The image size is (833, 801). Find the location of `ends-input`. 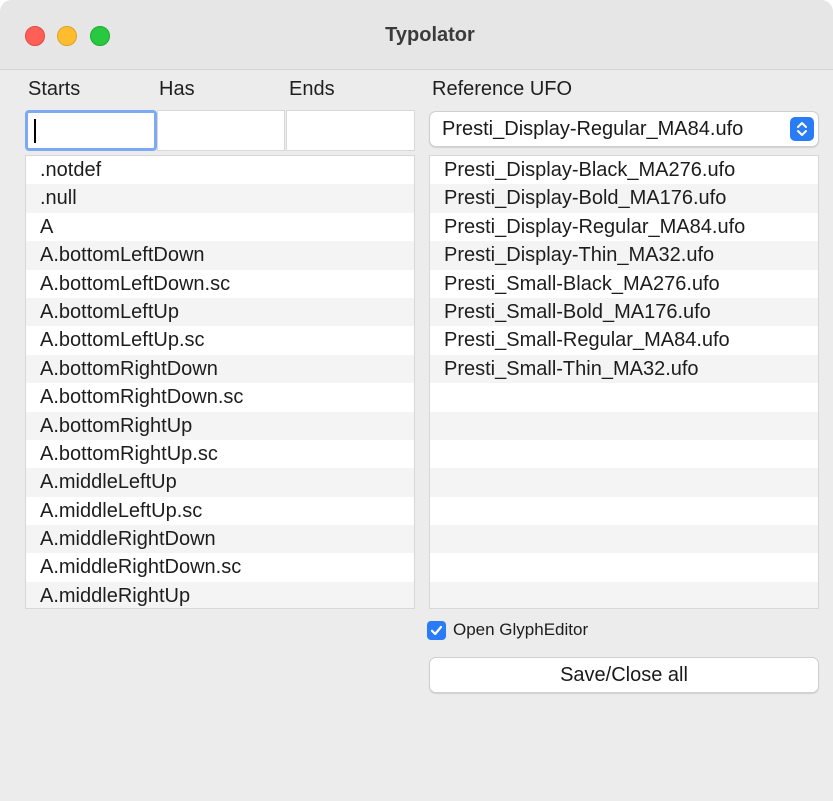

ends-input is located at coordinates (350, 130).